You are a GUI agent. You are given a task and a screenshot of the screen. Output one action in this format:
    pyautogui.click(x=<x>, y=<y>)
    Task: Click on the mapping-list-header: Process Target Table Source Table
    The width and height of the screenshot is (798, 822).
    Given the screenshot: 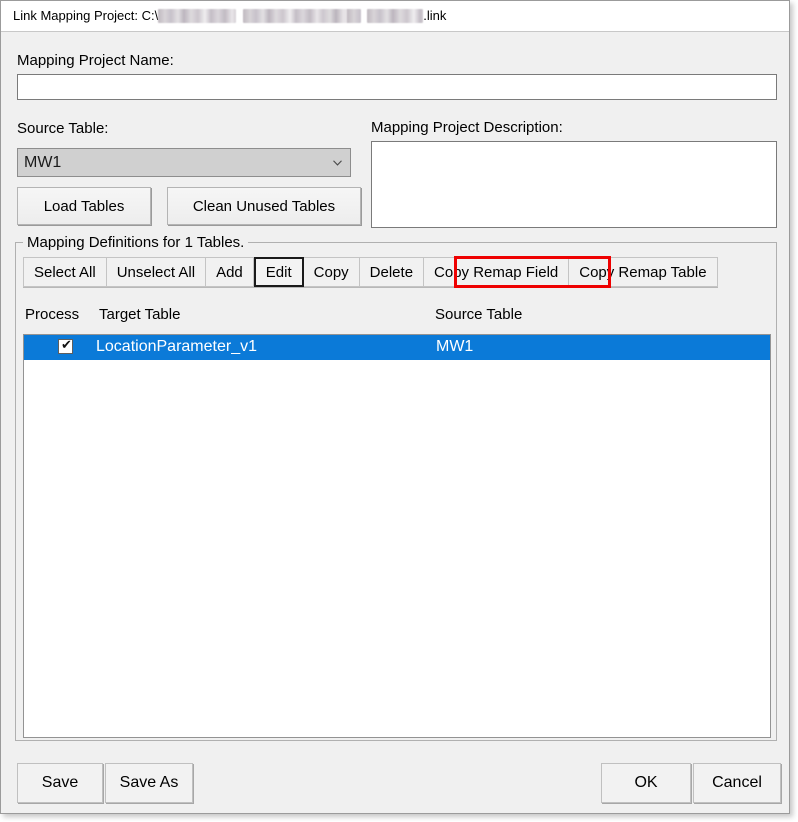 What is the action you would take?
    pyautogui.click(x=397, y=315)
    